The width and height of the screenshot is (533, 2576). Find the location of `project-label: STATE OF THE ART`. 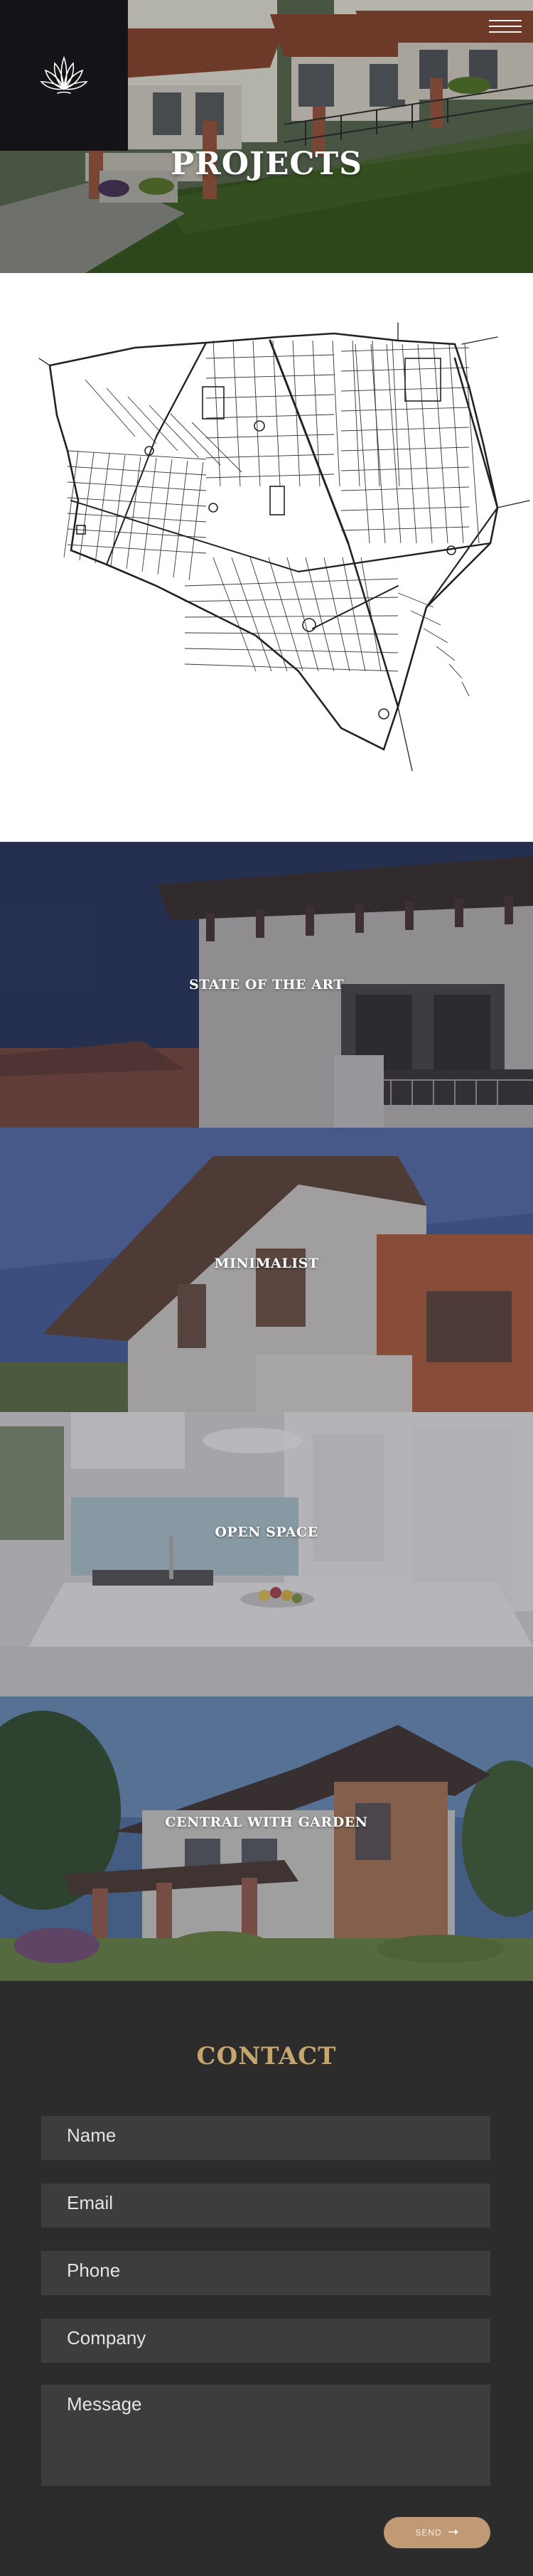

project-label: STATE OF THE ART is located at coordinates (266, 985).